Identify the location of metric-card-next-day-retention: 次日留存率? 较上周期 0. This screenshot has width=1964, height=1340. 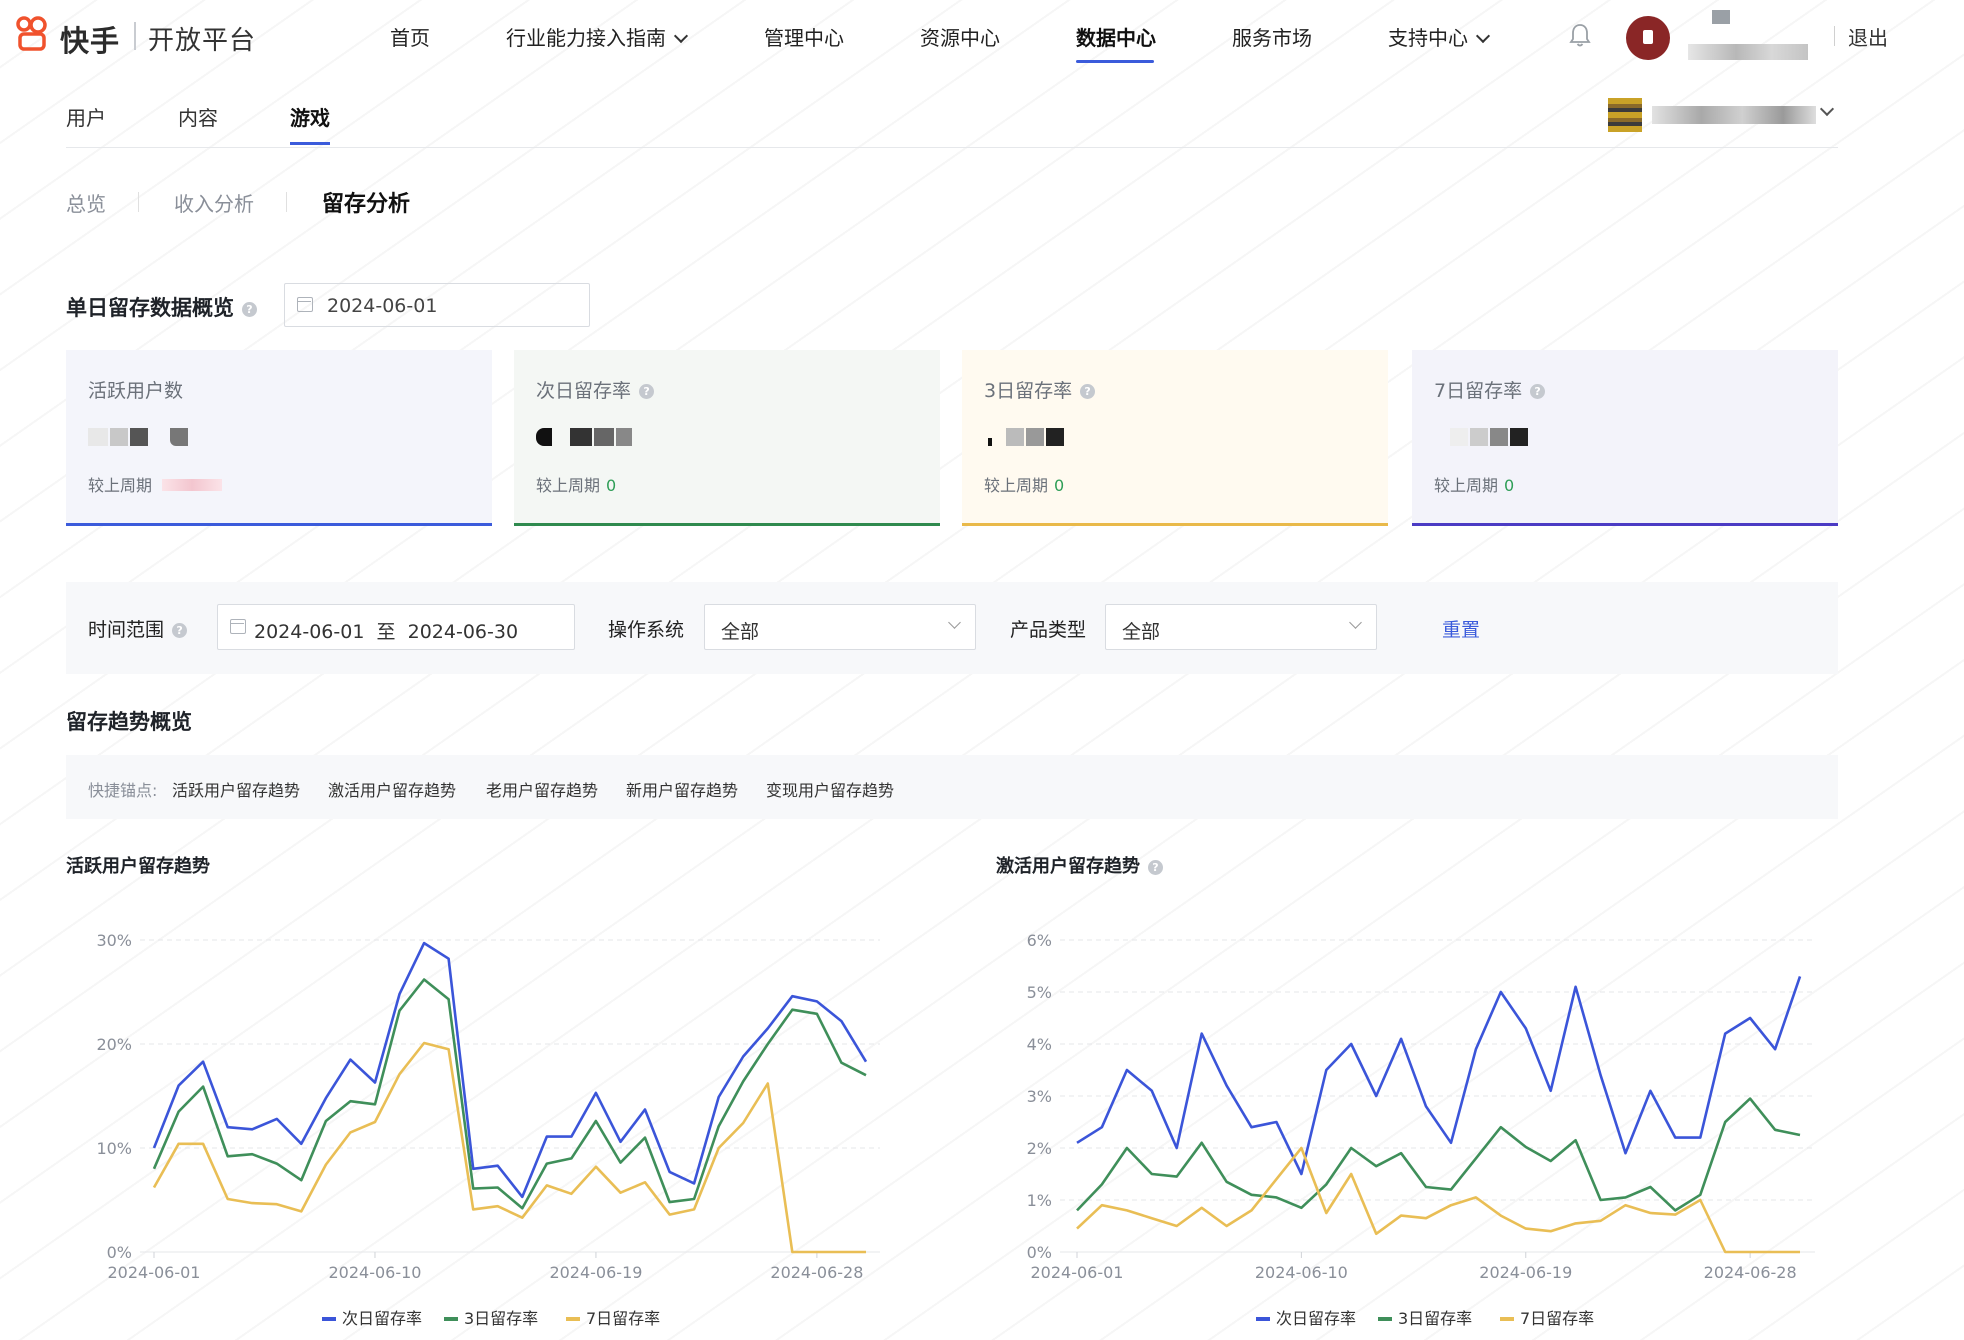
(727, 438).